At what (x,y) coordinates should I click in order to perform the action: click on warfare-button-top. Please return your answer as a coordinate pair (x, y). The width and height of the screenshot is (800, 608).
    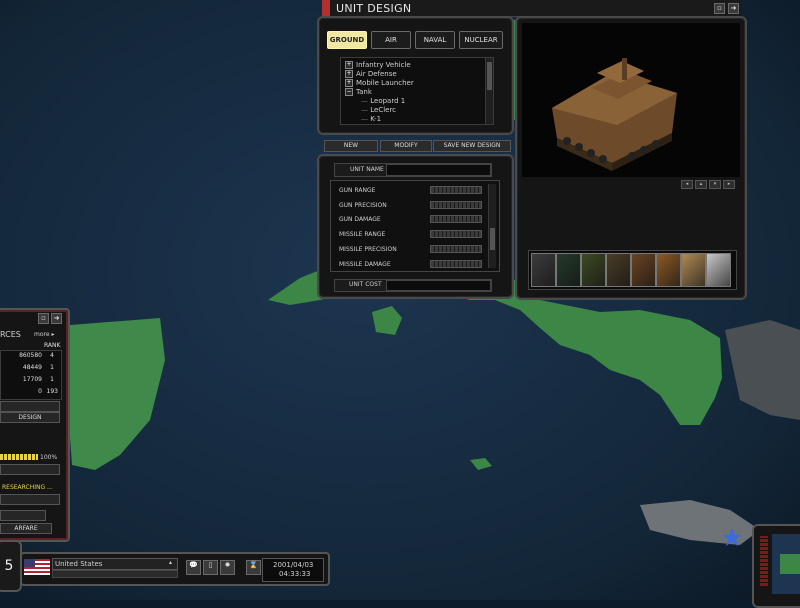
    Looking at the image, I should click on (23, 515).